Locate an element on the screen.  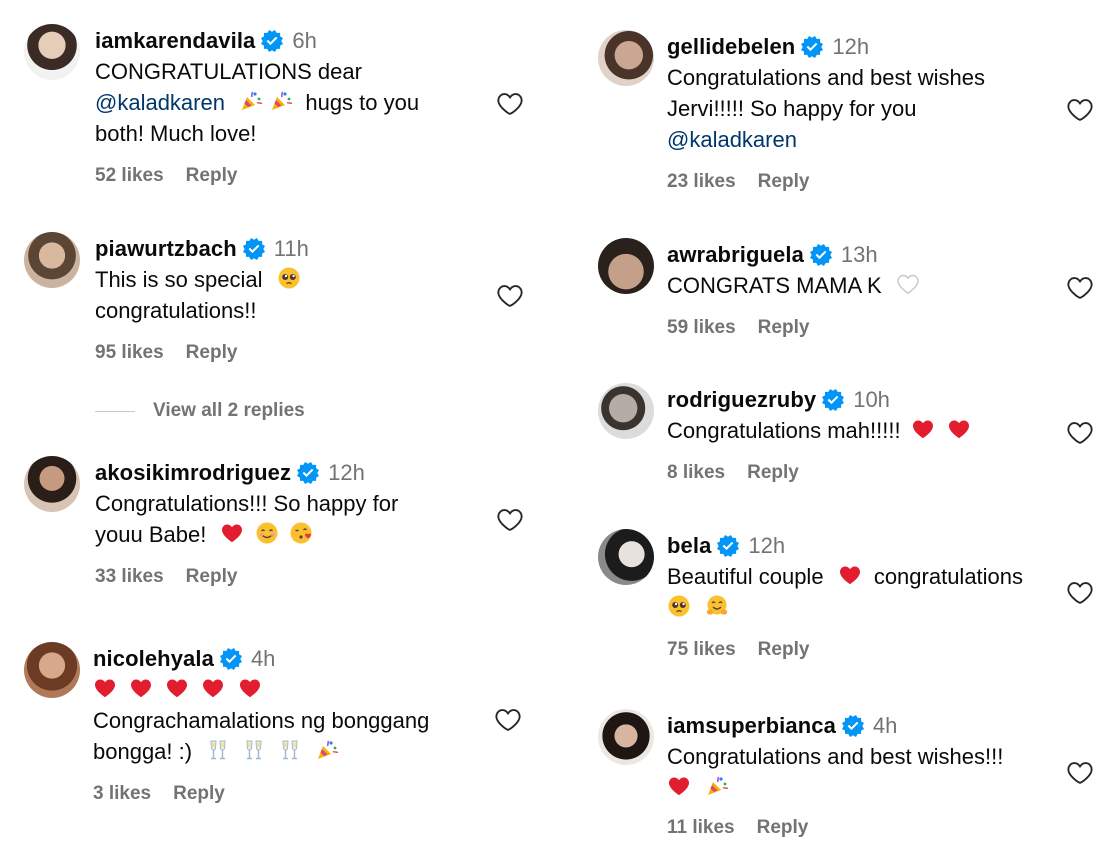
comment-text: Congratulations mah!!!!! is located at coordinates (867, 430).